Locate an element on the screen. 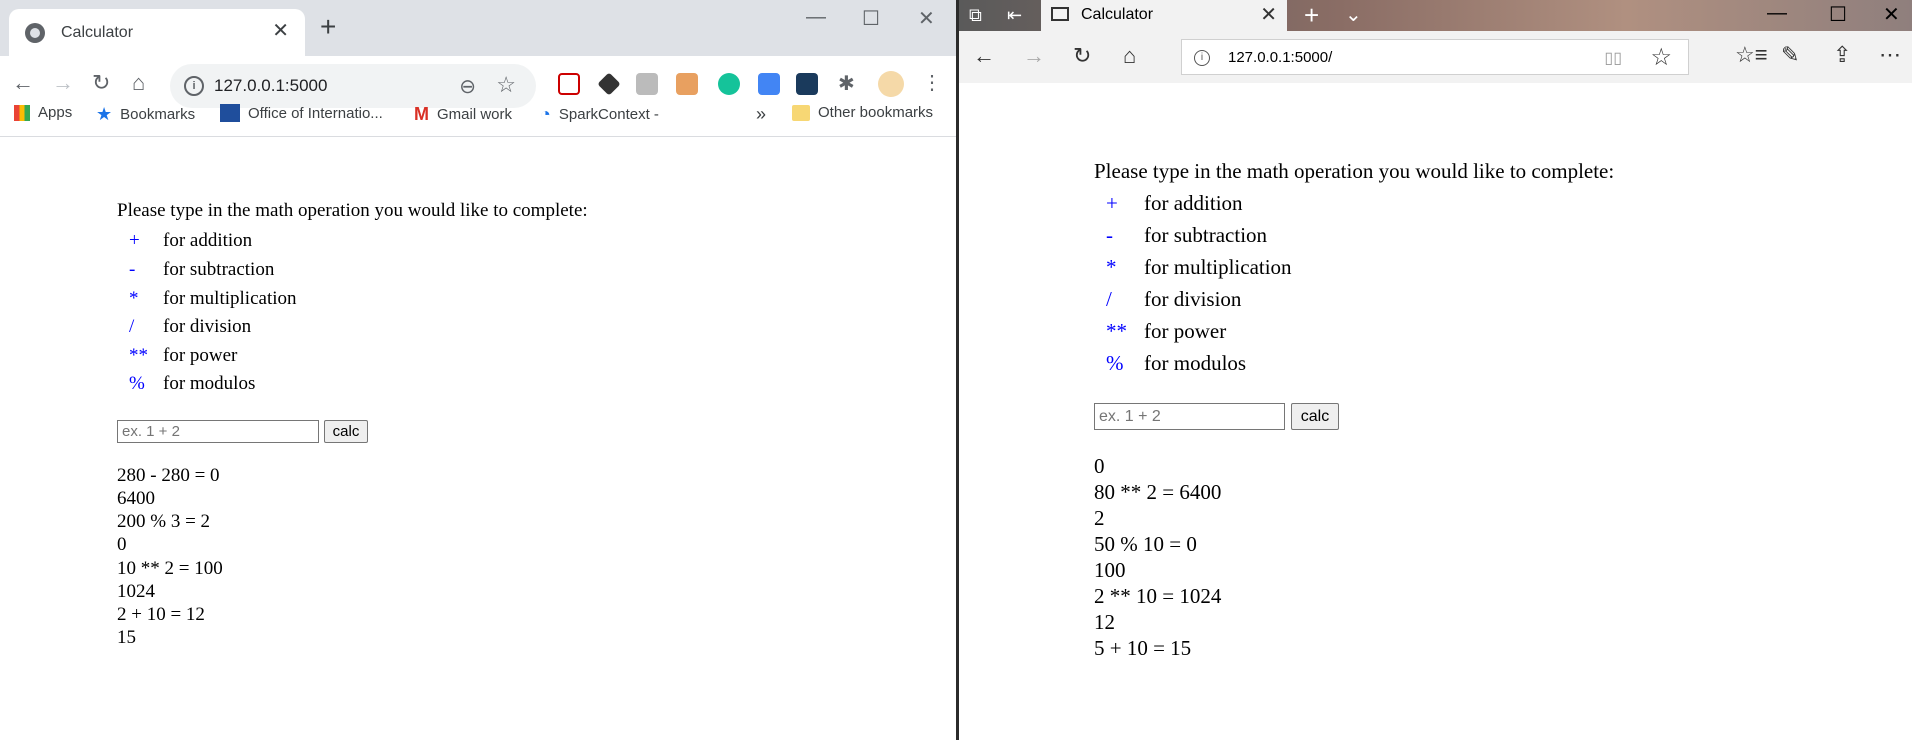 The width and height of the screenshot is (1912, 740). bookmark-star-icon: ☆ is located at coordinates (506, 85).